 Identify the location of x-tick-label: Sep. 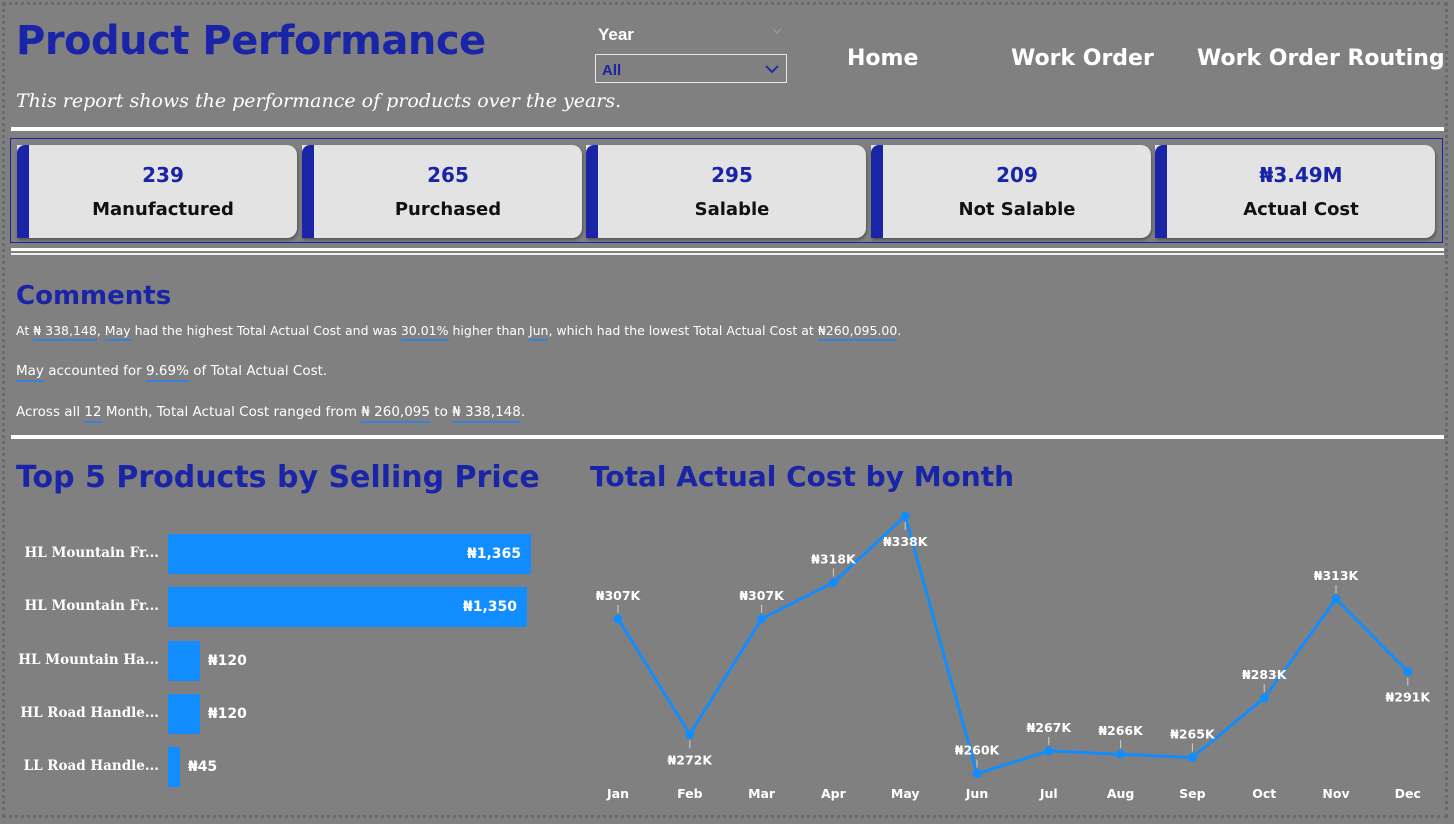
(1192, 793).